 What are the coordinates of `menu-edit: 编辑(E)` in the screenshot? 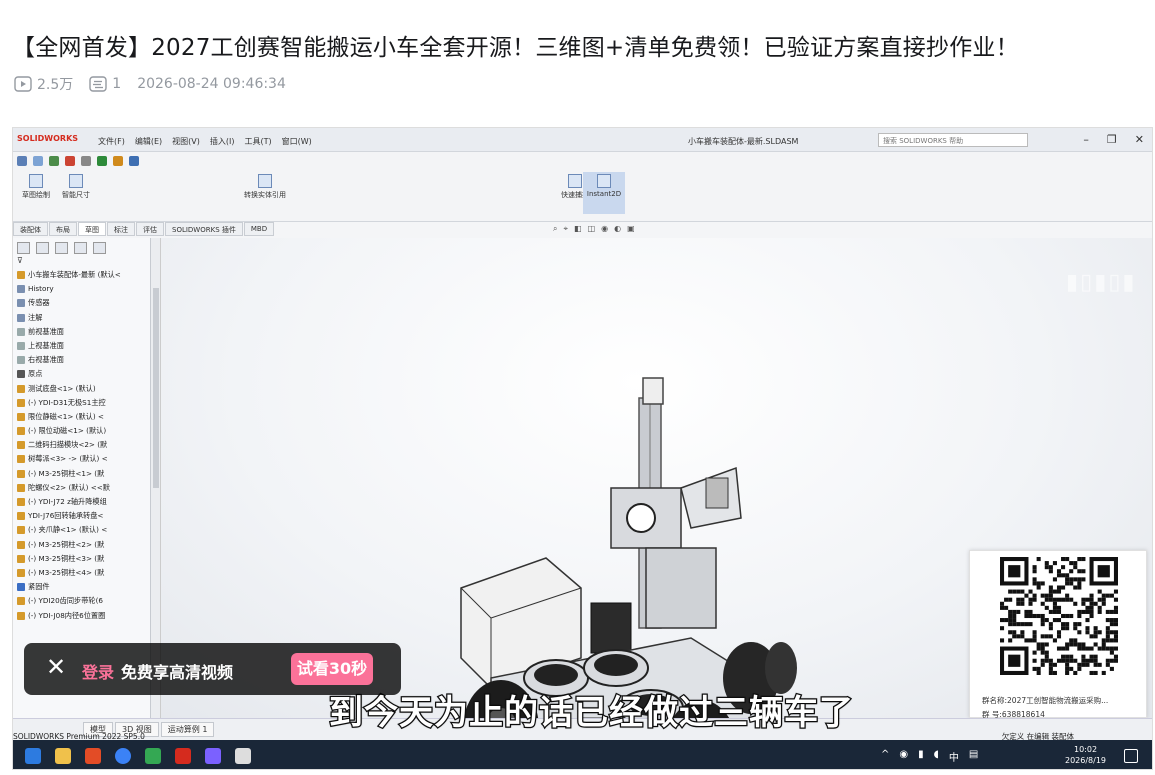 It's located at (148, 141).